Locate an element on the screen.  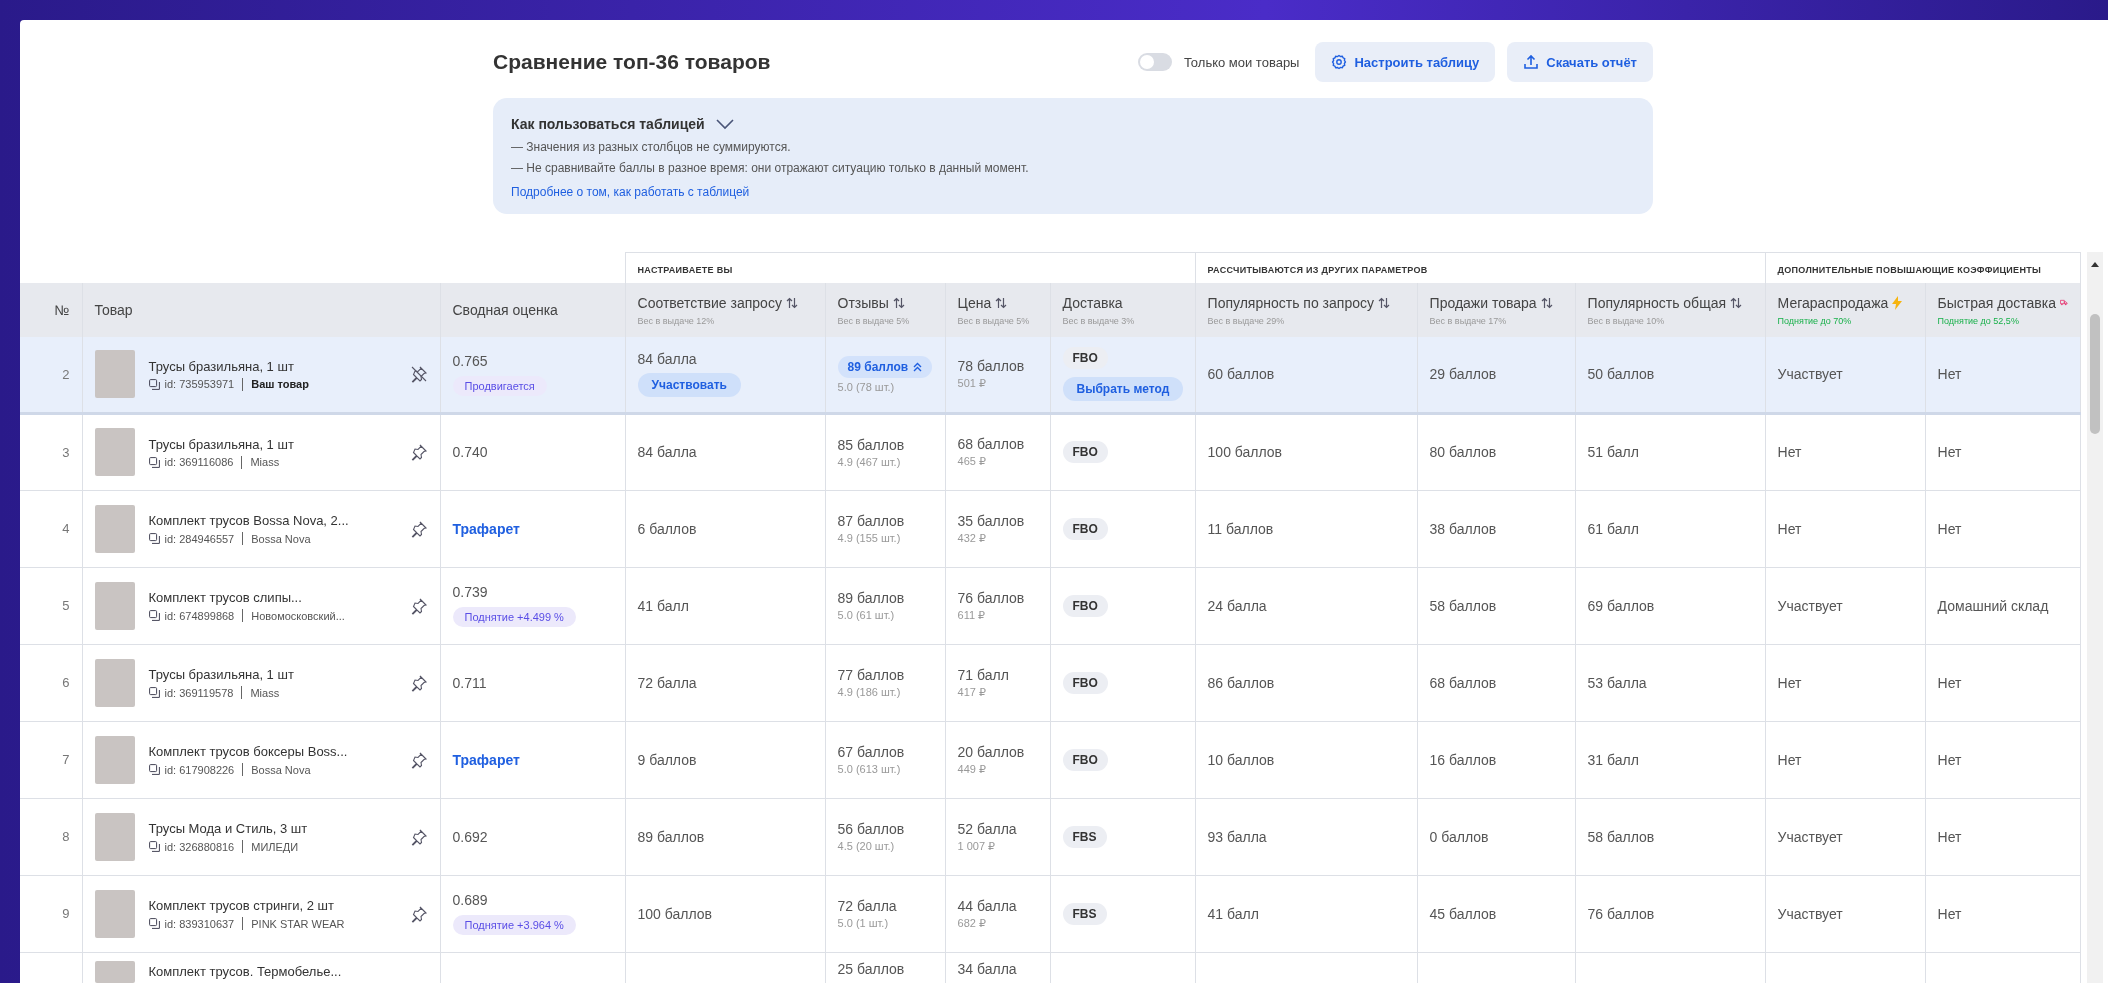
table-cell: 68 баллов is located at coordinates (1463, 682).